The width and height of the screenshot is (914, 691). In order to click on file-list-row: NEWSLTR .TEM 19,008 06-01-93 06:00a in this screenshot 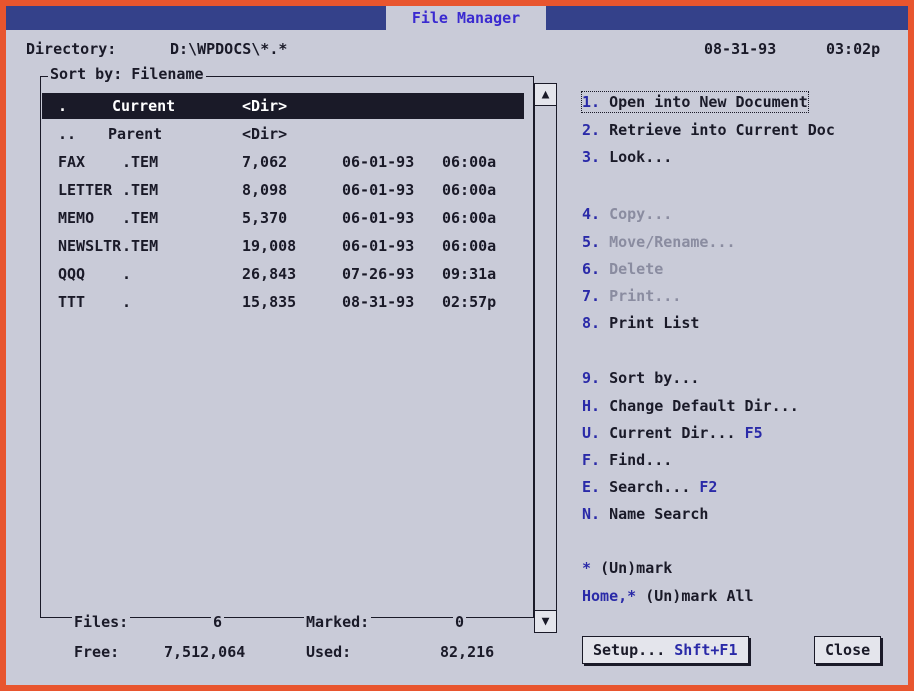, I will do `click(283, 246)`.